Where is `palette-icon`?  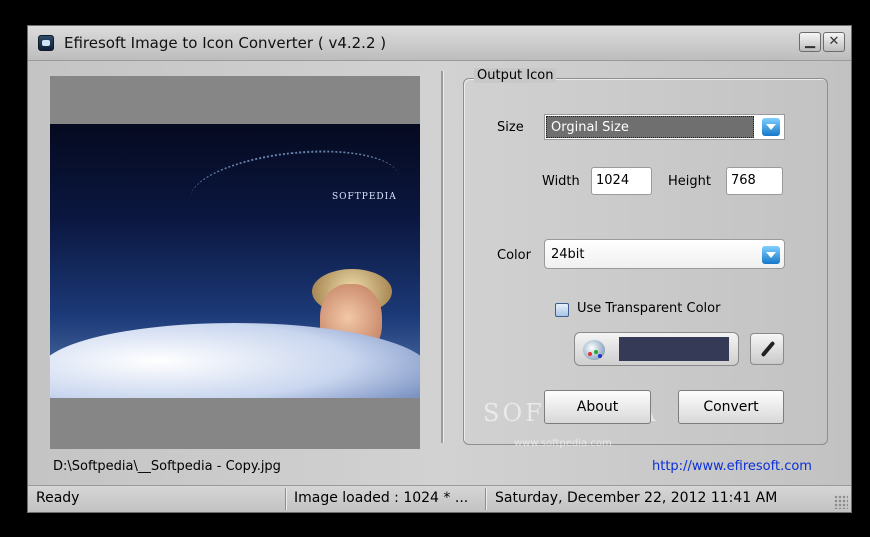 palette-icon is located at coordinates (594, 350).